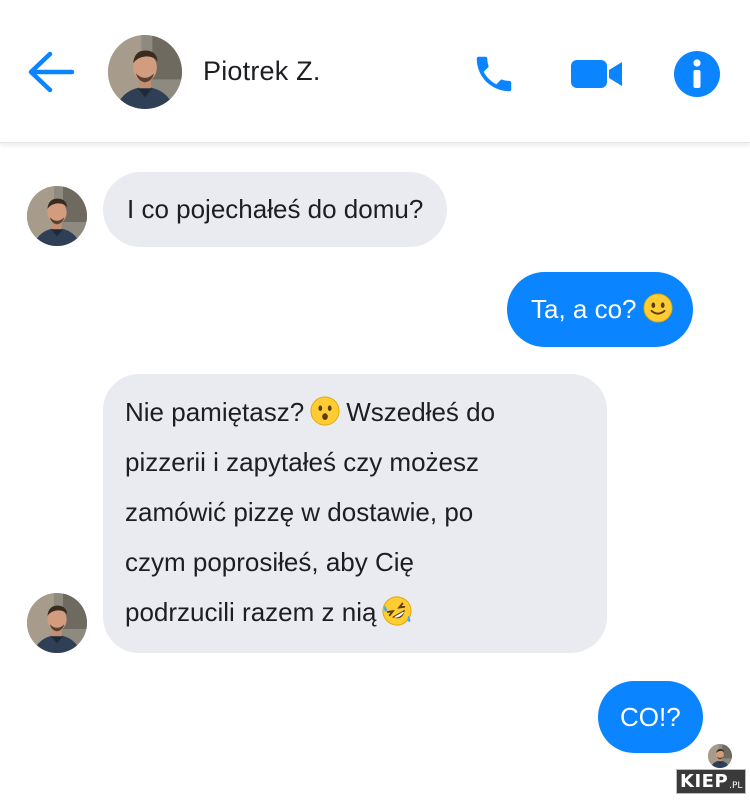 This screenshot has width=750, height=804. What do you see at coordinates (397, 611) in the screenshot?
I see `rolling-on-floor-laughing-icon` at bounding box center [397, 611].